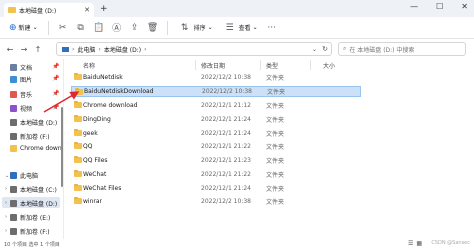 This screenshot has width=474, height=249. I want to click on sidebar-item-chrome-download: Chrome downl, so click(36, 148).